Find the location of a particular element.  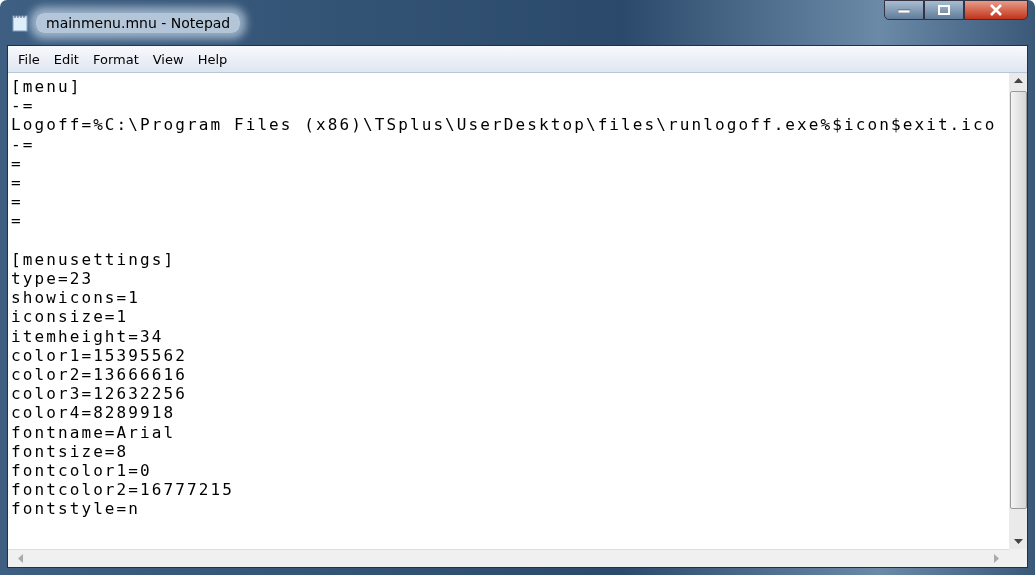

scroll-right-icon is located at coordinates (996, 558).